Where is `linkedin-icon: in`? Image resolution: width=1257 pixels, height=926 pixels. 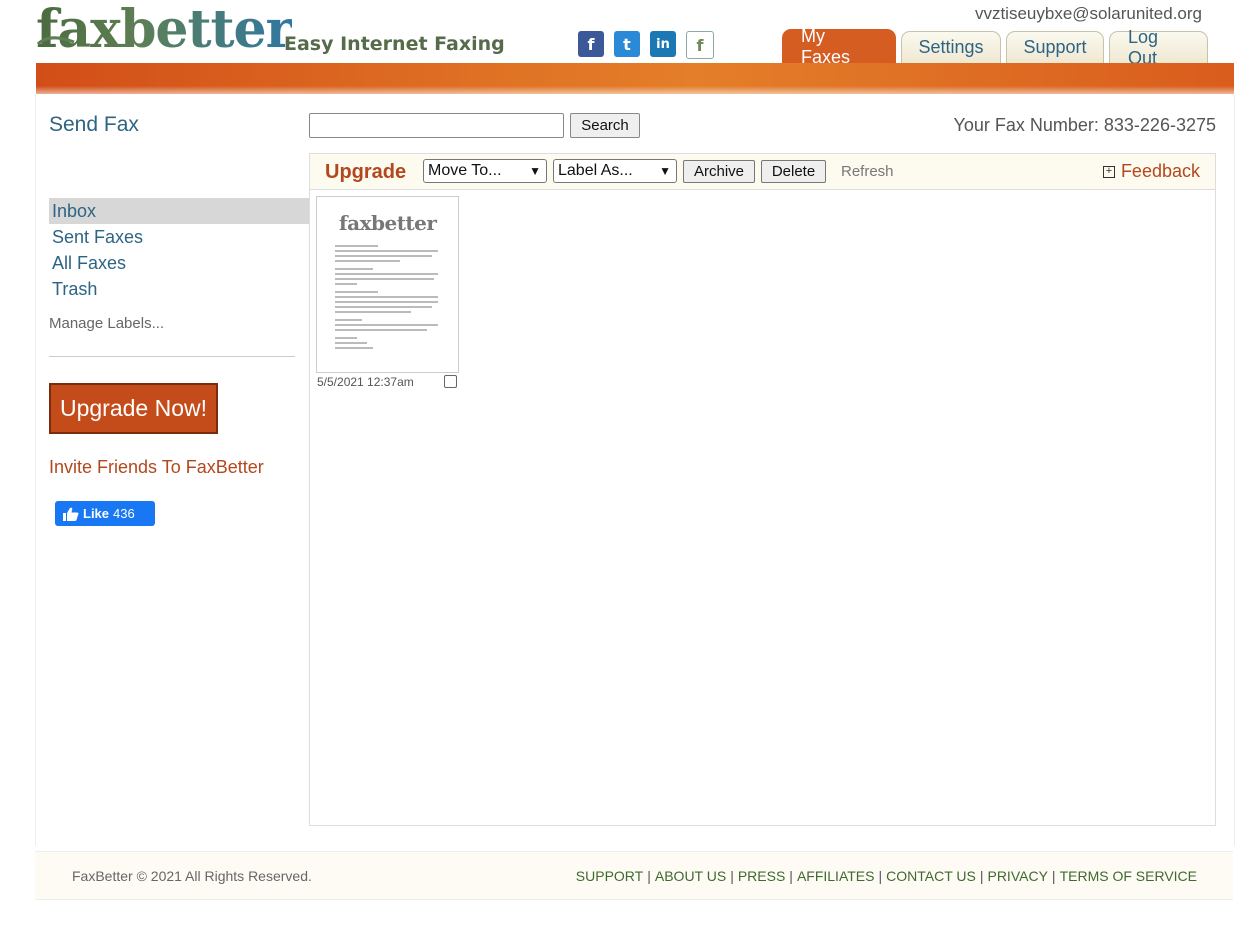
linkedin-icon: in is located at coordinates (663, 44).